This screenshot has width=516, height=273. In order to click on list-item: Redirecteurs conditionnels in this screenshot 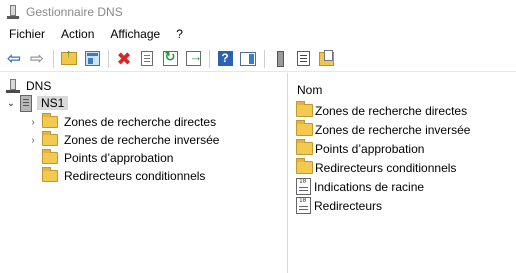, I will do `click(376, 167)`.